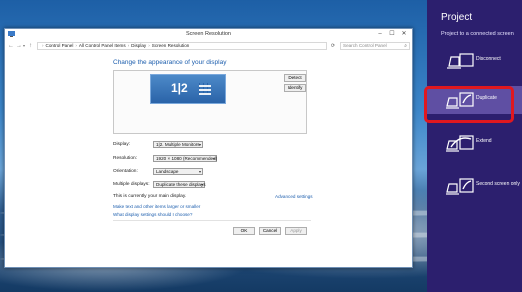 The width and height of the screenshot is (522, 292). What do you see at coordinates (11, 46) in the screenshot?
I see `back-arrow-icon: ←` at bounding box center [11, 46].